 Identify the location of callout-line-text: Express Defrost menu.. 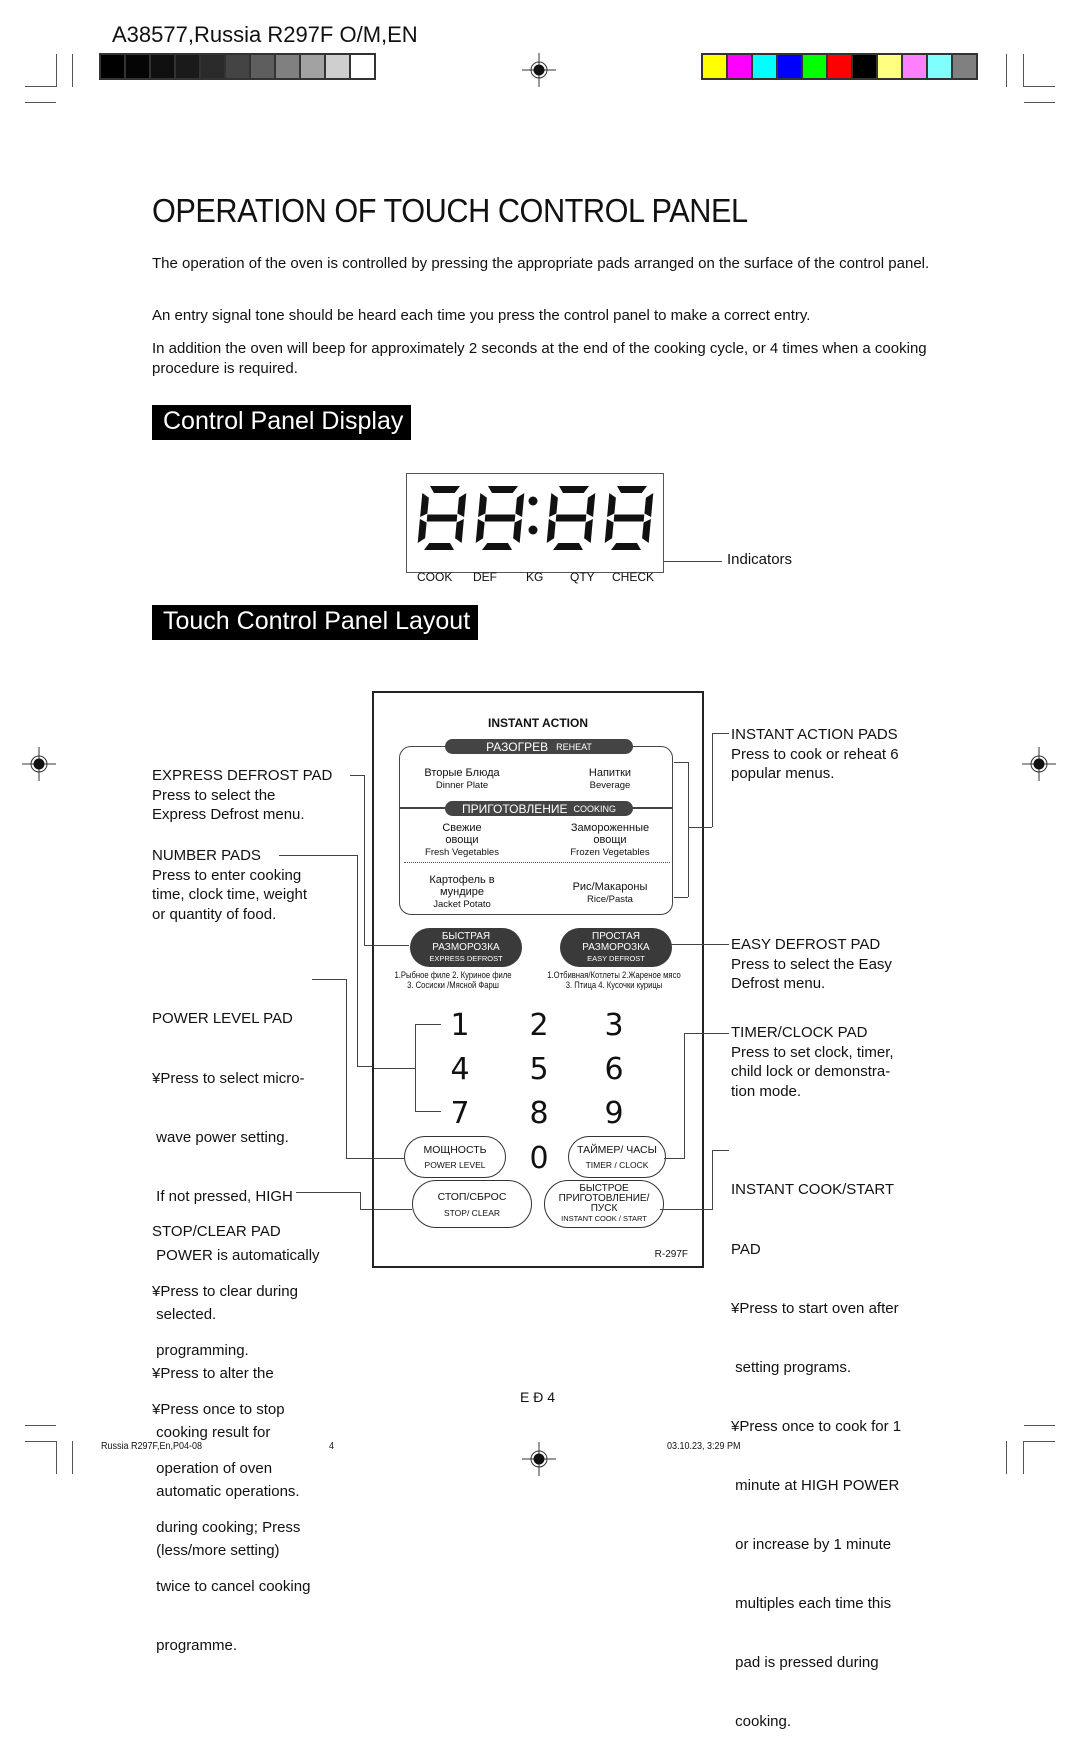
(228, 815).